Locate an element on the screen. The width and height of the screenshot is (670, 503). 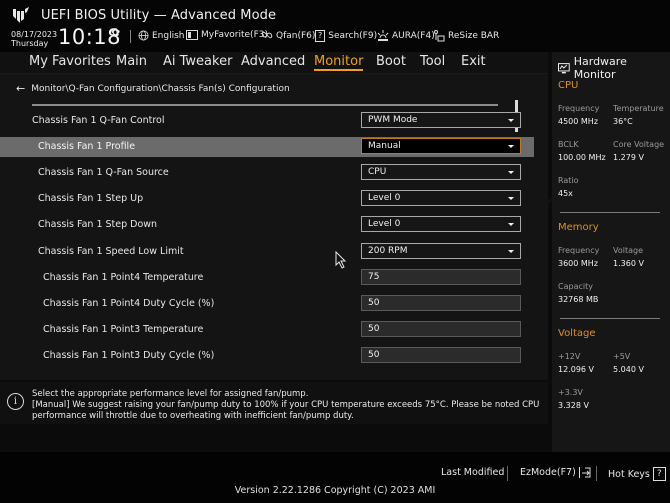
setting-row-point3-duty-cycle: Chassis Fan 1 Point3 Duty Cycle (%) 50 is located at coordinates (267, 356).